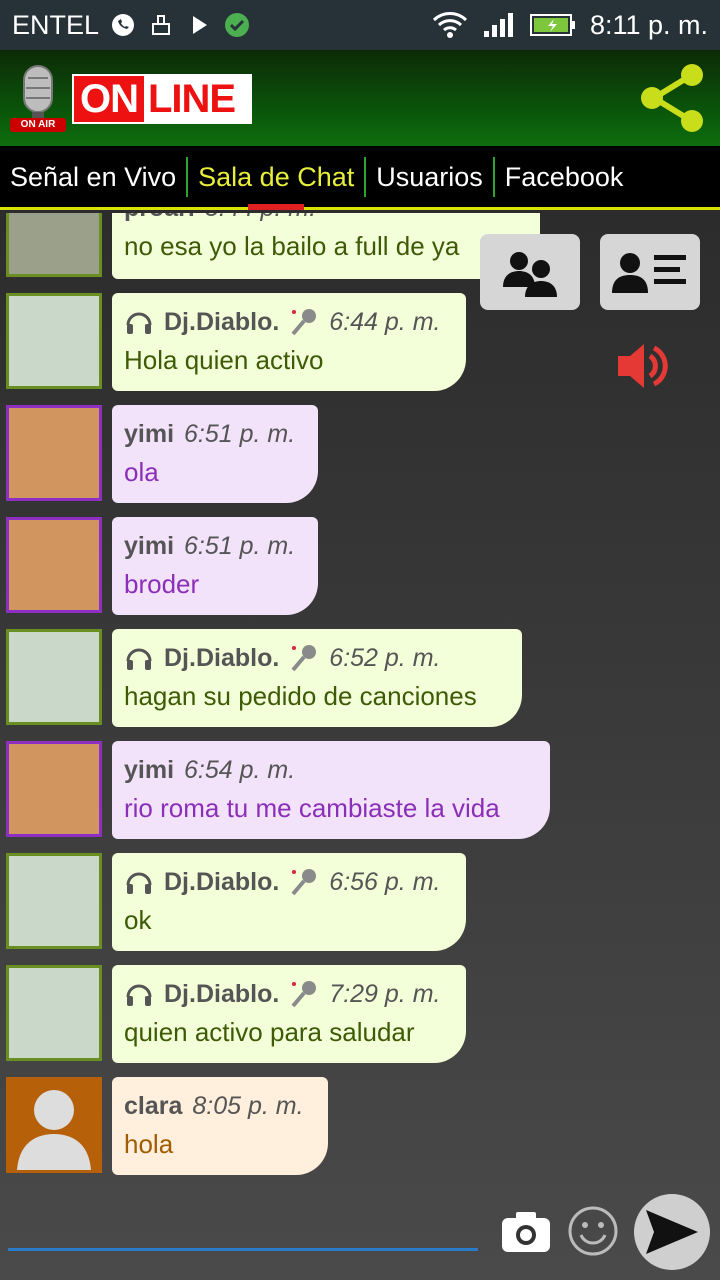 The width and height of the screenshot is (720, 1280). I want to click on logo-line-text: LINE, so click(192, 98).